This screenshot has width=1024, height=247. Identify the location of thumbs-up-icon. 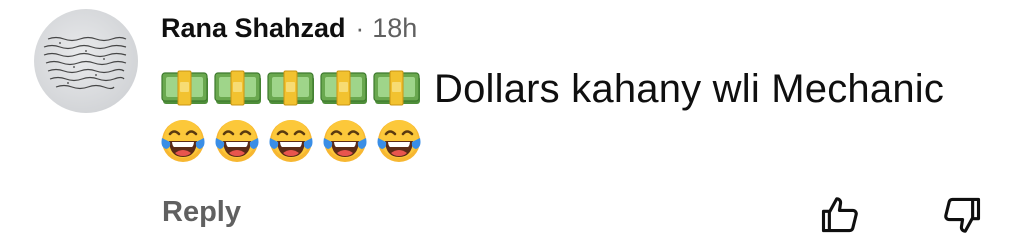
(839, 215).